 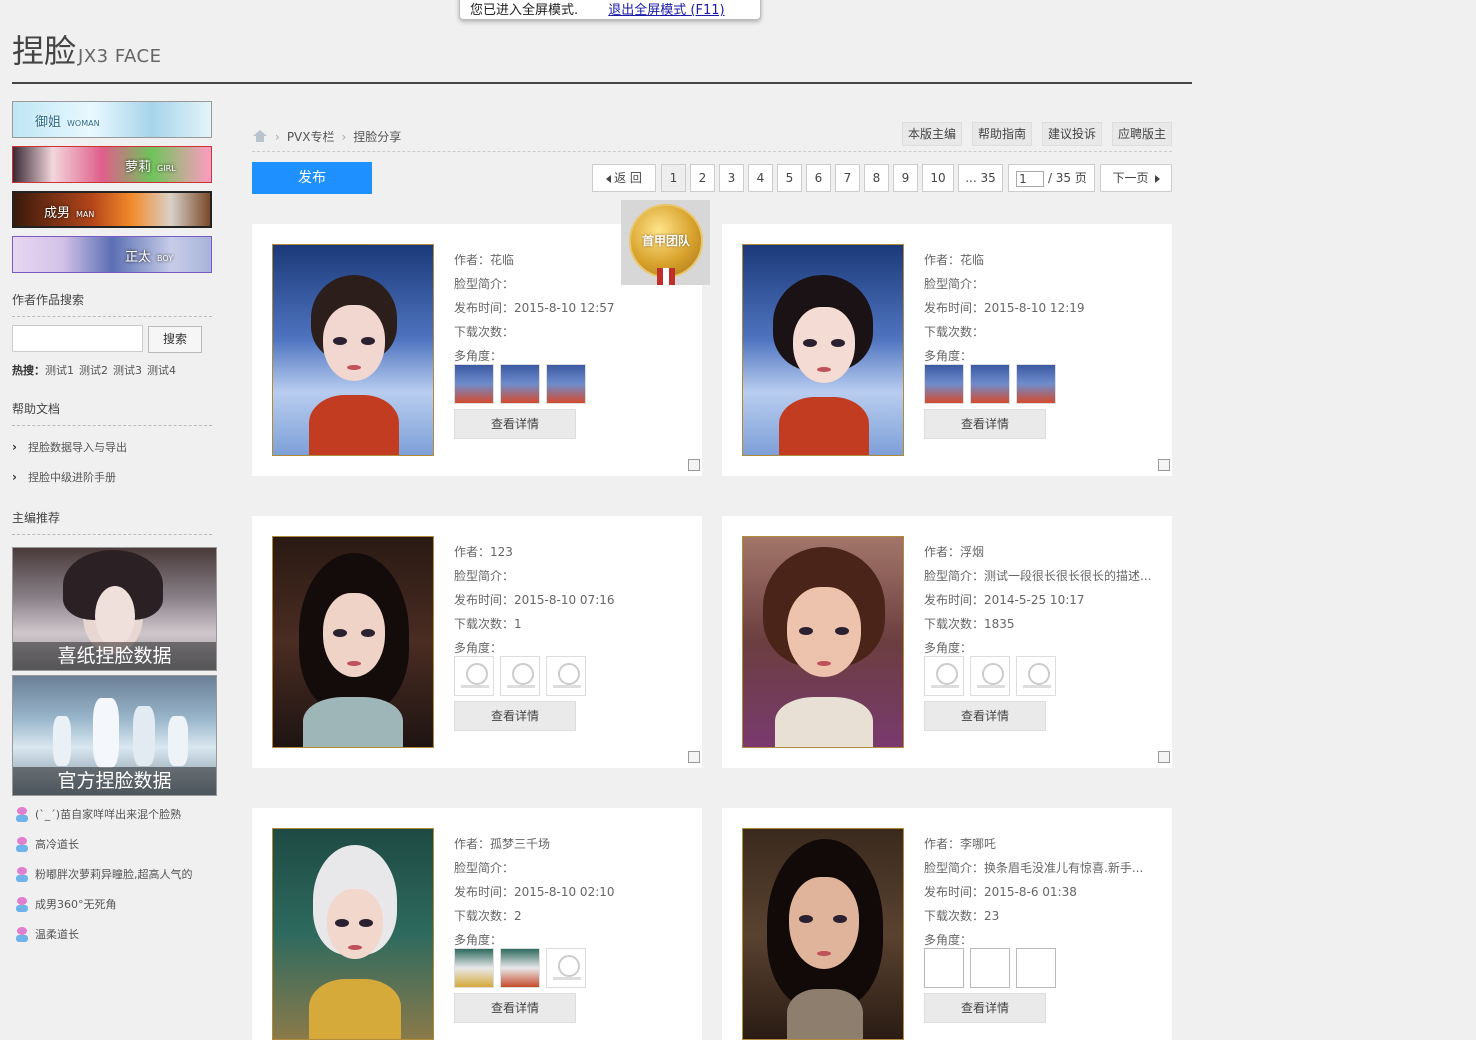 What do you see at coordinates (847, 178) in the screenshot?
I see `page-7: 7` at bounding box center [847, 178].